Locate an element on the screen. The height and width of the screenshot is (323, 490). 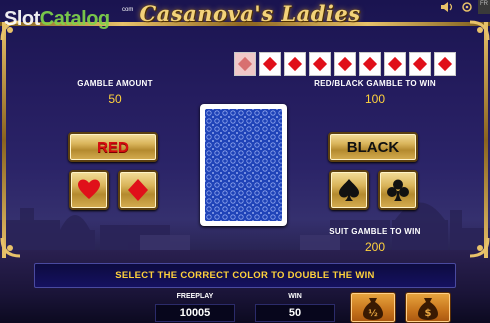
gamble-amount-label: GAMBLE AMOUNT is located at coordinates (115, 83).